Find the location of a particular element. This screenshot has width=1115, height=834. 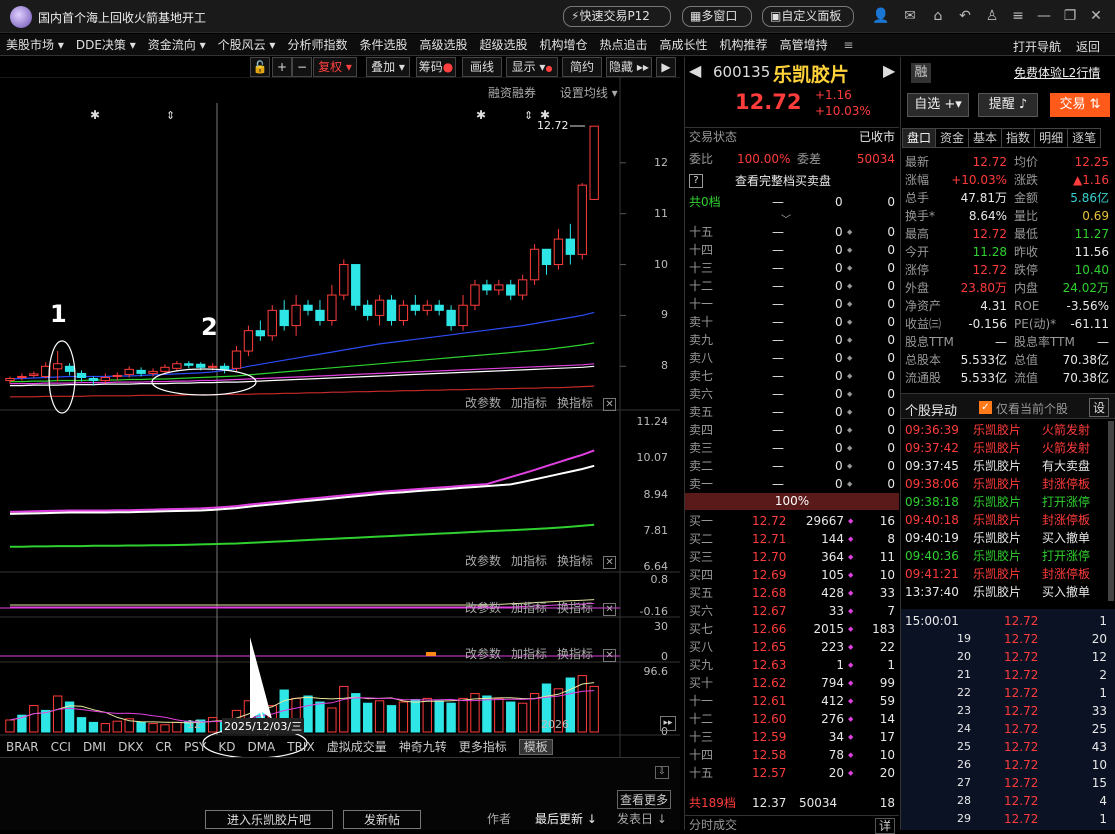

buy-level-row: 十二 12.60 276 ◆ 14 is located at coordinates (792, 719).